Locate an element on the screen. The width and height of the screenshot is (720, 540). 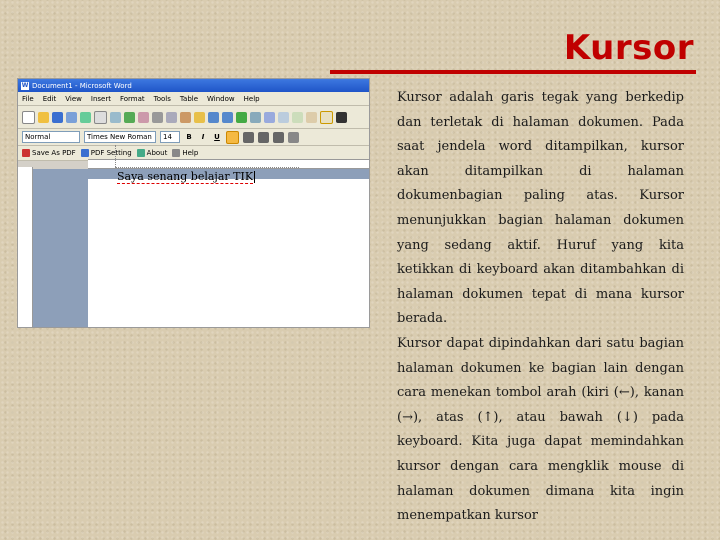
format-painter-icon is located at coordinates (199, 117).